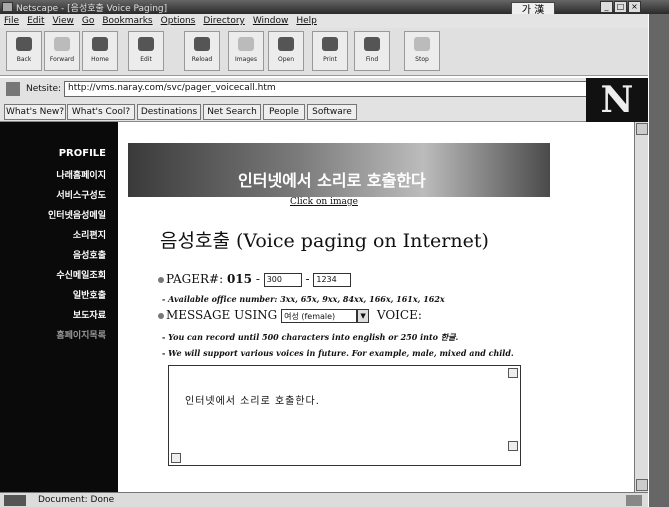  What do you see at coordinates (306, 21) in the screenshot?
I see `menu-help: Help` at bounding box center [306, 21].